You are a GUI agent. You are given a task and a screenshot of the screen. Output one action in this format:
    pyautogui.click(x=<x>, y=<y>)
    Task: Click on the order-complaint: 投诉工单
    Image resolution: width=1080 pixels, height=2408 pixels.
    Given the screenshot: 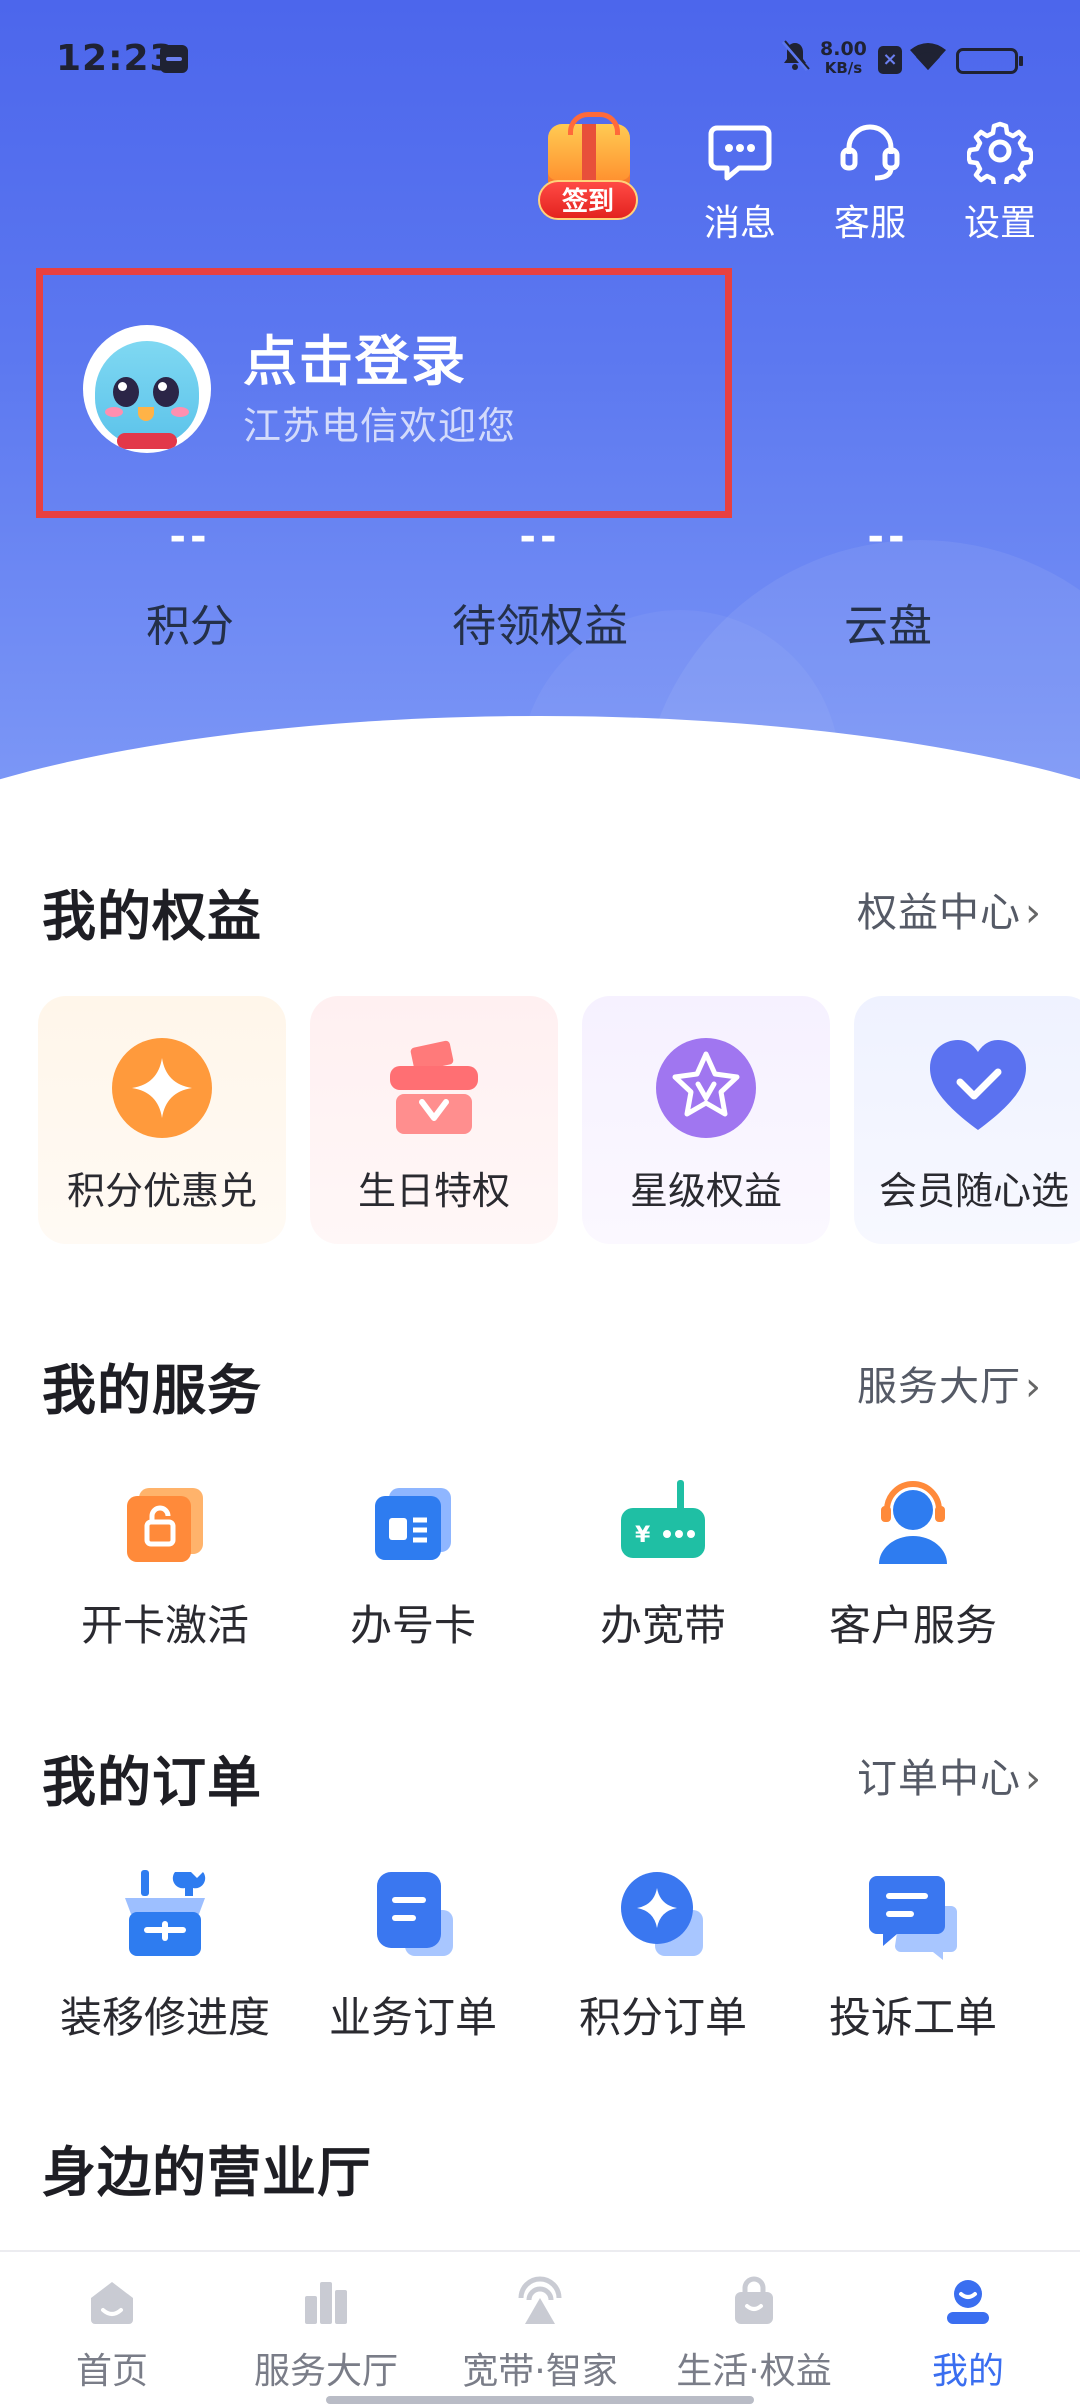 What is the action you would take?
    pyautogui.click(x=913, y=1955)
    